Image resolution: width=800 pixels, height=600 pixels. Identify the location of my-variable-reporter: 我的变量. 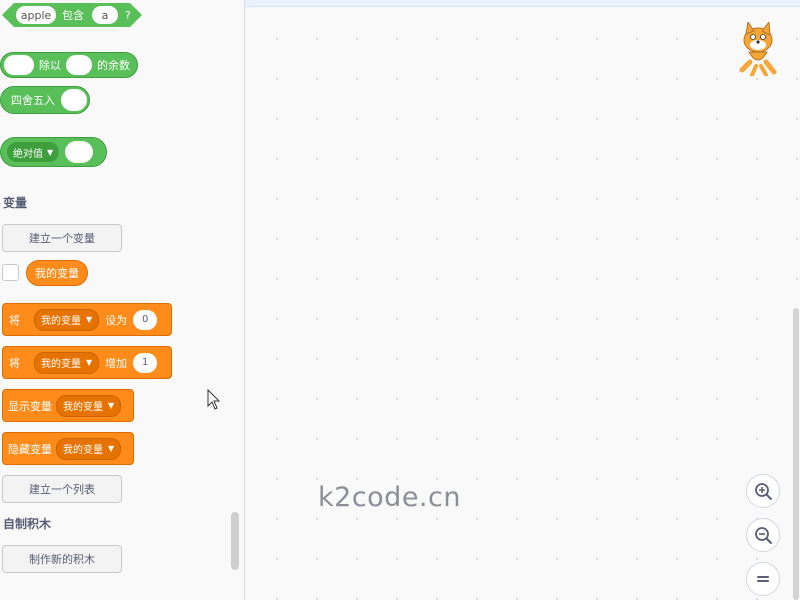
(57, 273).